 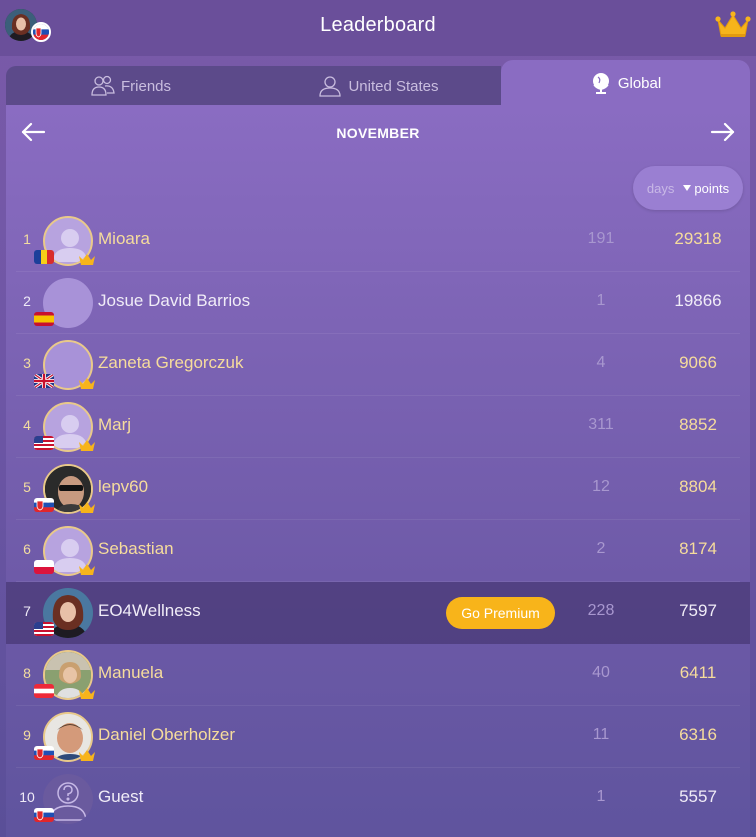 I want to click on leaderboard-row: 6 Sebastian 2 8174, so click(x=378, y=551).